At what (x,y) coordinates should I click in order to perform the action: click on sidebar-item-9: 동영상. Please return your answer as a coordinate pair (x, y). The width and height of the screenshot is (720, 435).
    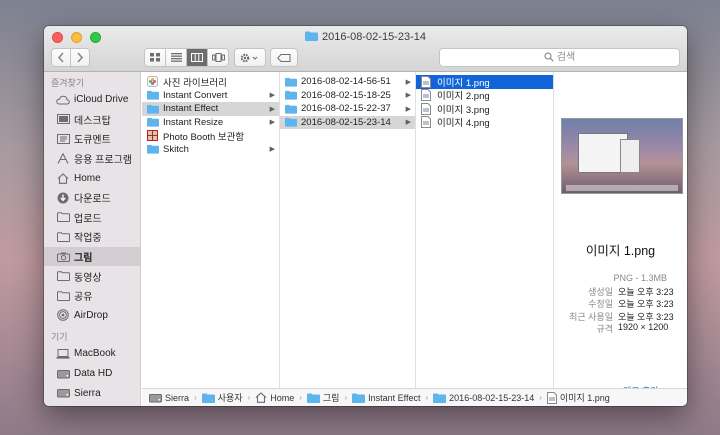
    Looking at the image, I should click on (92, 276).